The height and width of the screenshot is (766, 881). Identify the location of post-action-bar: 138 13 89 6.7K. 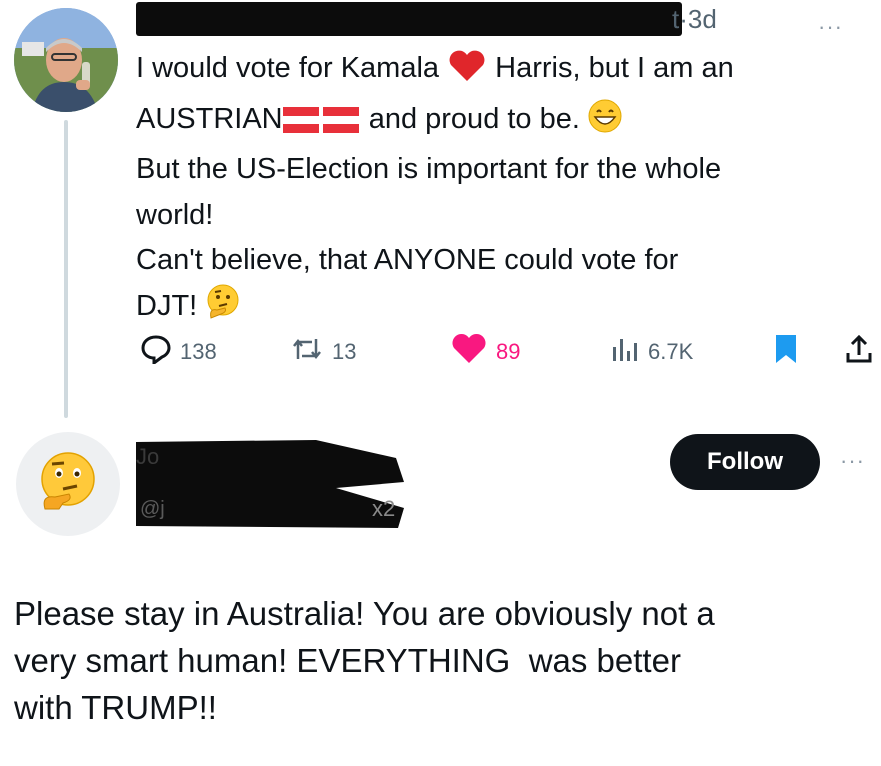
(507, 352).